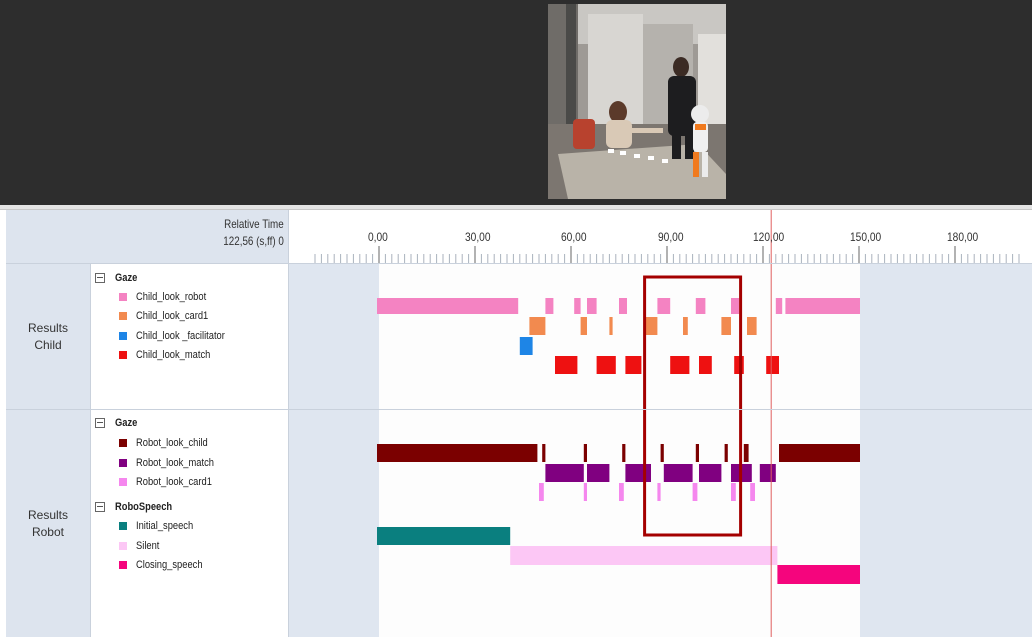  Describe the element at coordinates (47, 531) in the screenshot. I see `group-label-line: Robot` at that location.